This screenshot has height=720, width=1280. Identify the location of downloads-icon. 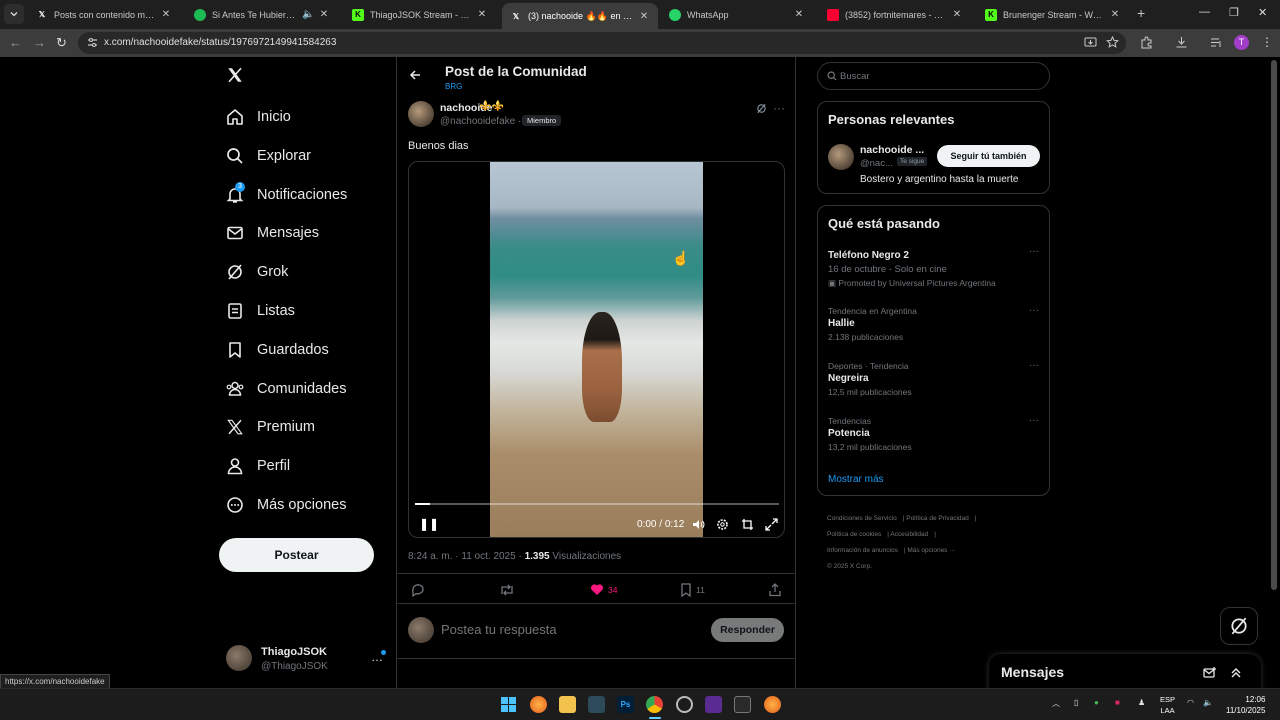
(1181, 42).